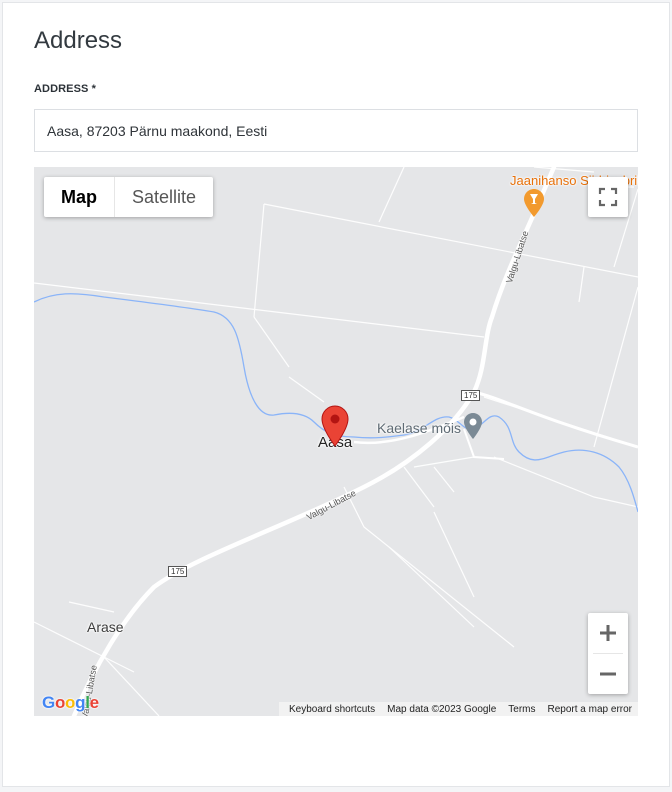  Describe the element at coordinates (534, 203) in the screenshot. I see `drink-poi-icon` at that location.